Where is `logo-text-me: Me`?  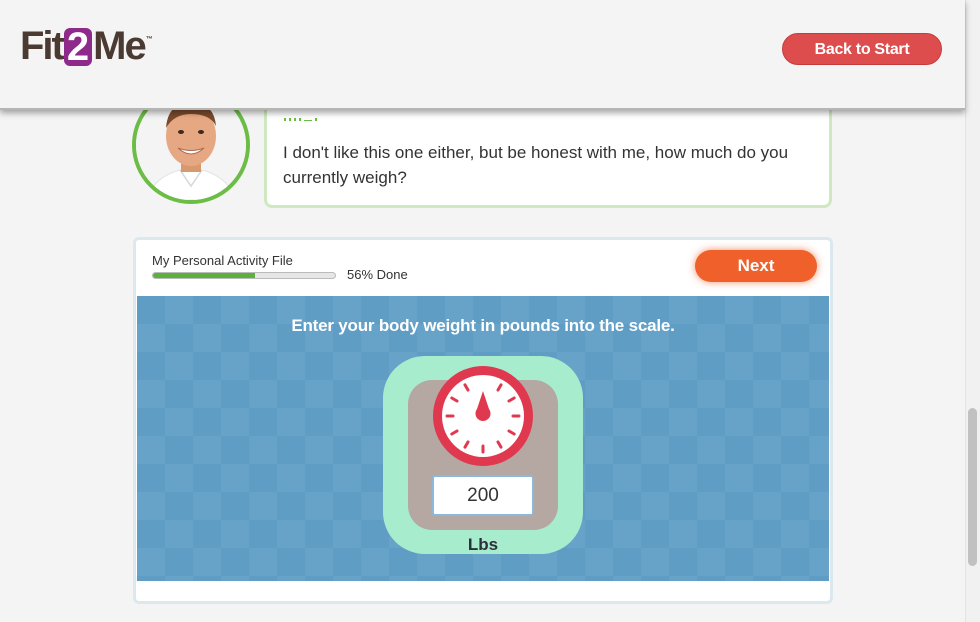 logo-text-me: Me is located at coordinates (120, 46).